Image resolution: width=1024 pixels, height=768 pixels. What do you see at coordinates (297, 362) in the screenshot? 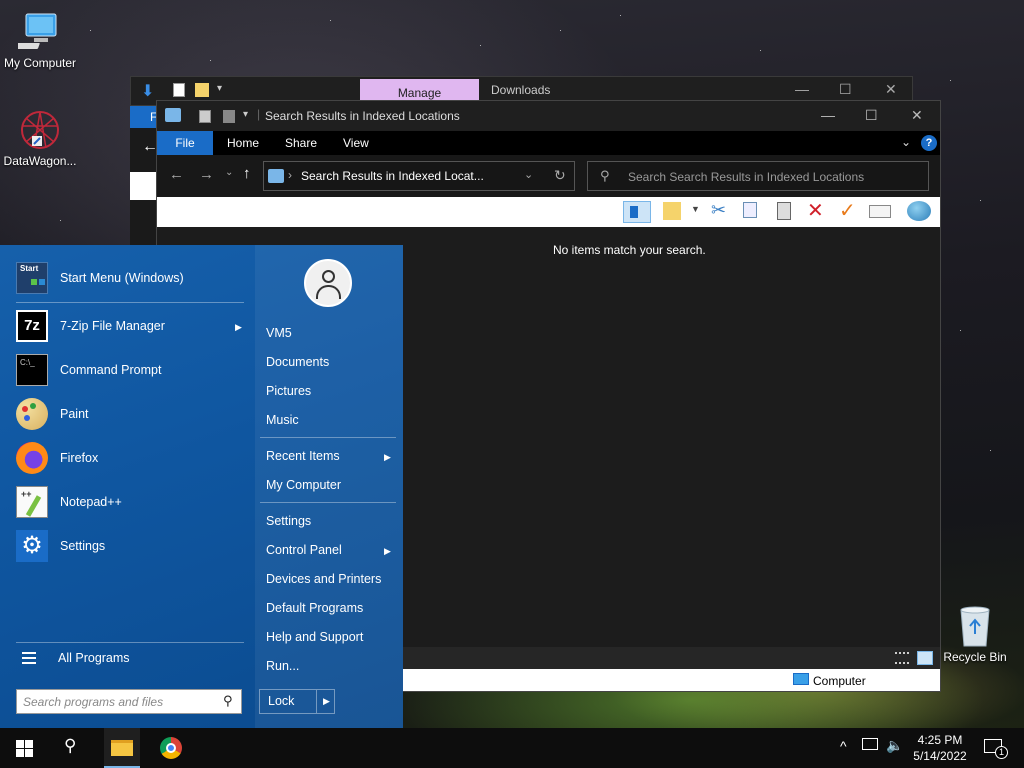
I see `place-documents: Documents` at bounding box center [297, 362].